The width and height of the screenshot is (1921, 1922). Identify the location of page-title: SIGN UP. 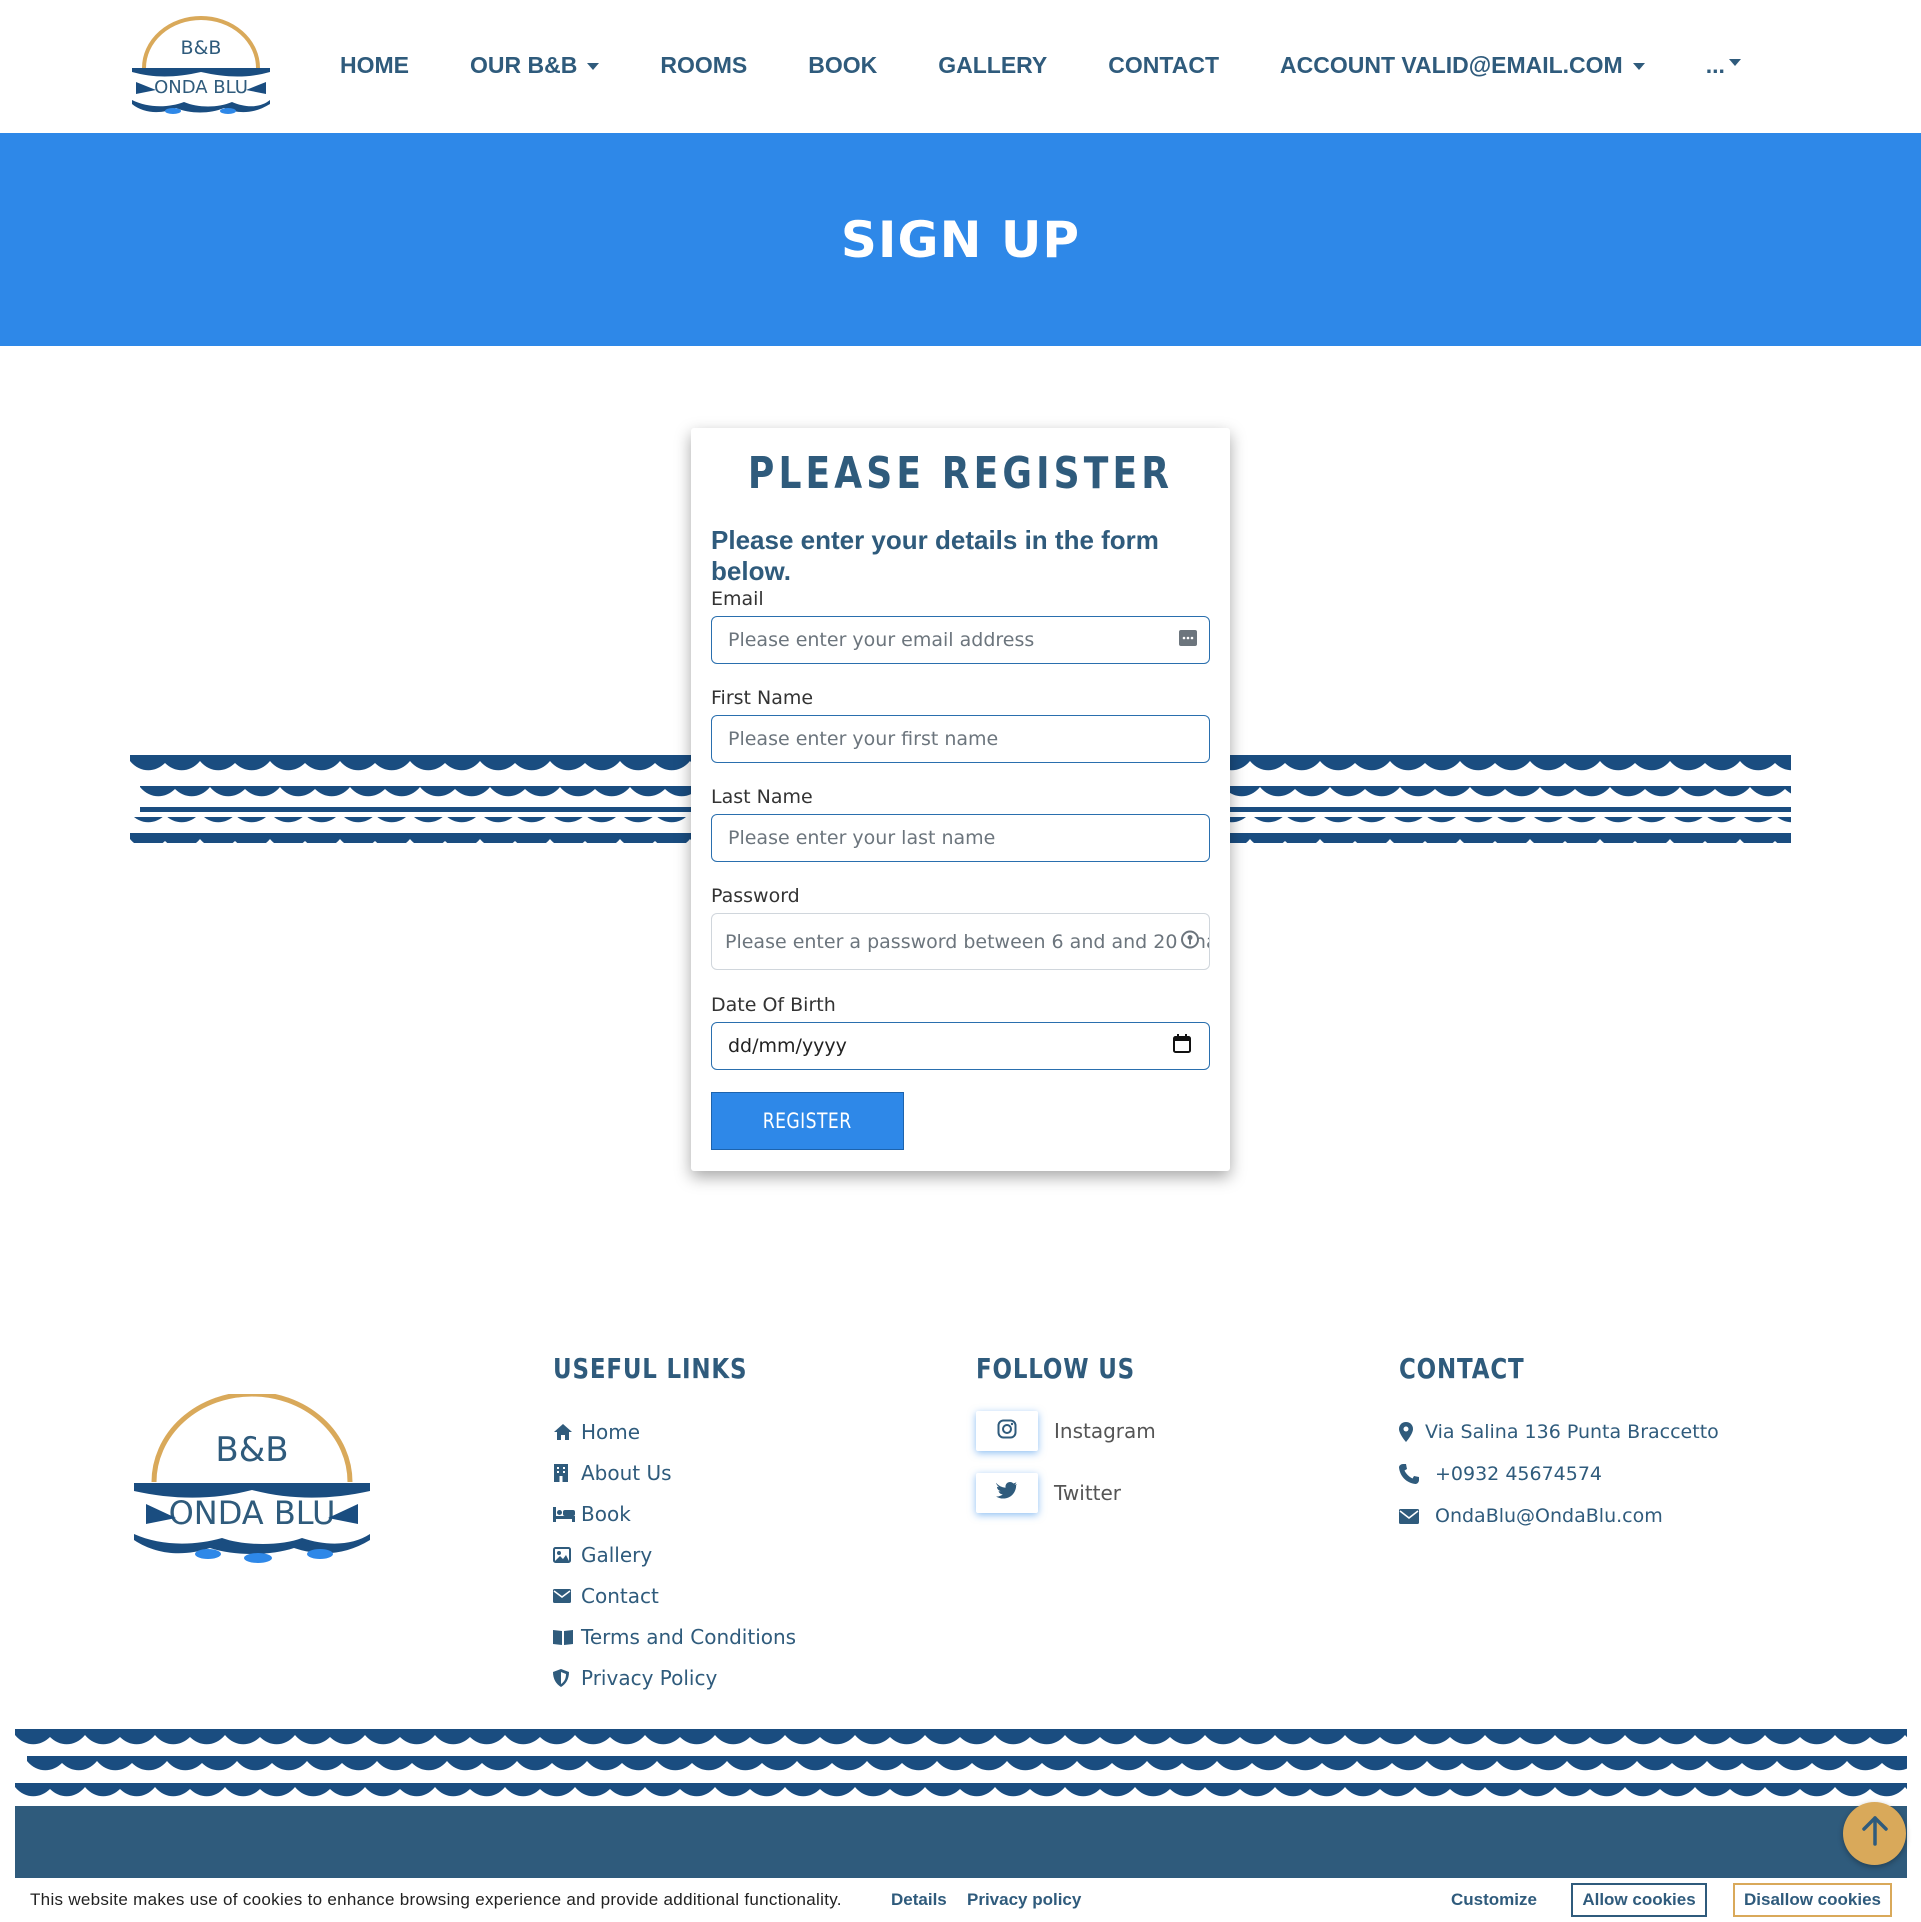
(960, 239).